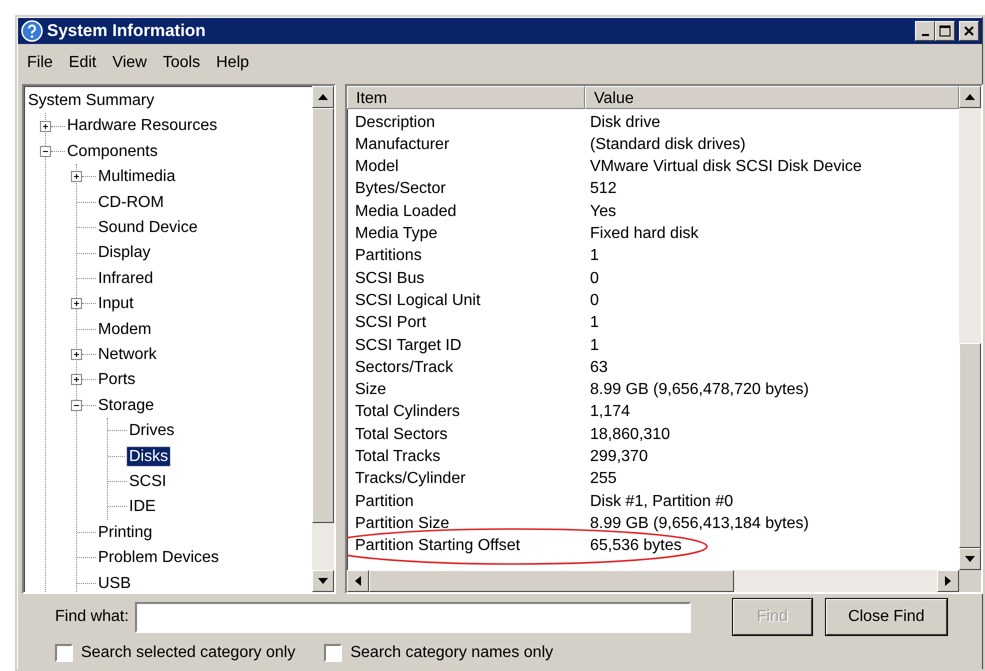  I want to click on minimize-icon, so click(925, 35).